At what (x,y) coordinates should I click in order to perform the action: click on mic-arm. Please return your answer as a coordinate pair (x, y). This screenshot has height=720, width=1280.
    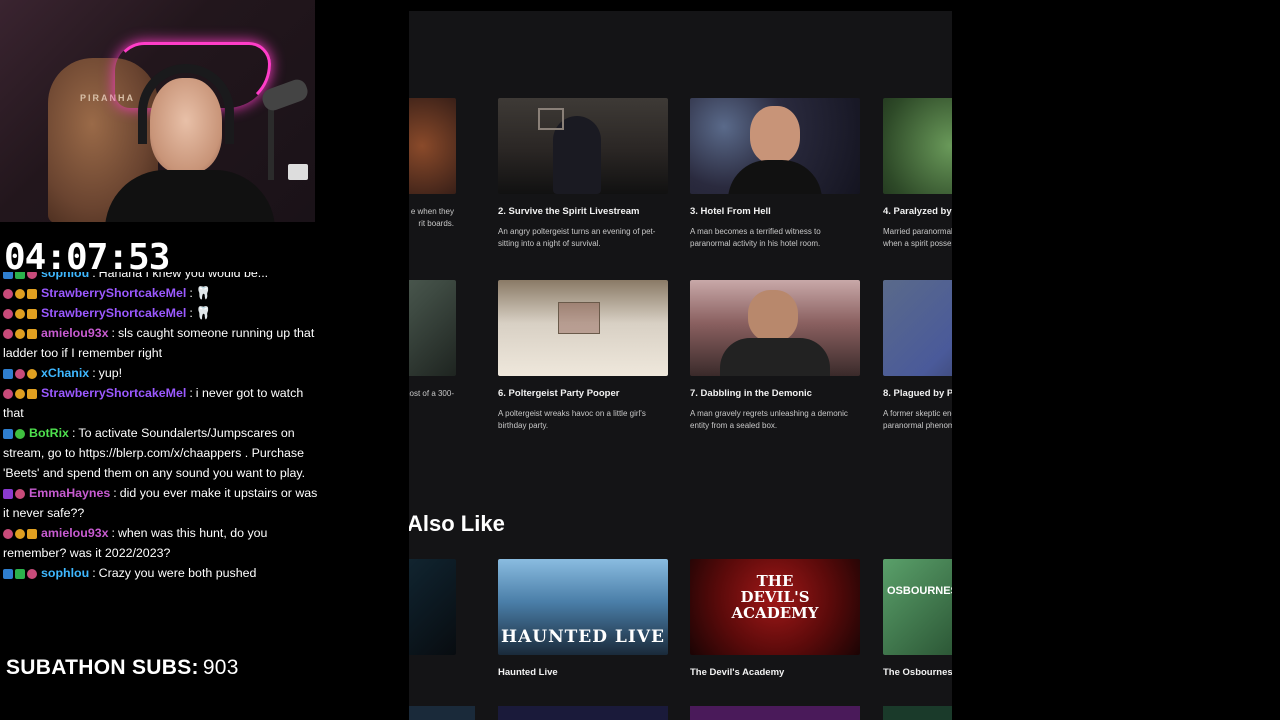
    Looking at the image, I should click on (271, 140).